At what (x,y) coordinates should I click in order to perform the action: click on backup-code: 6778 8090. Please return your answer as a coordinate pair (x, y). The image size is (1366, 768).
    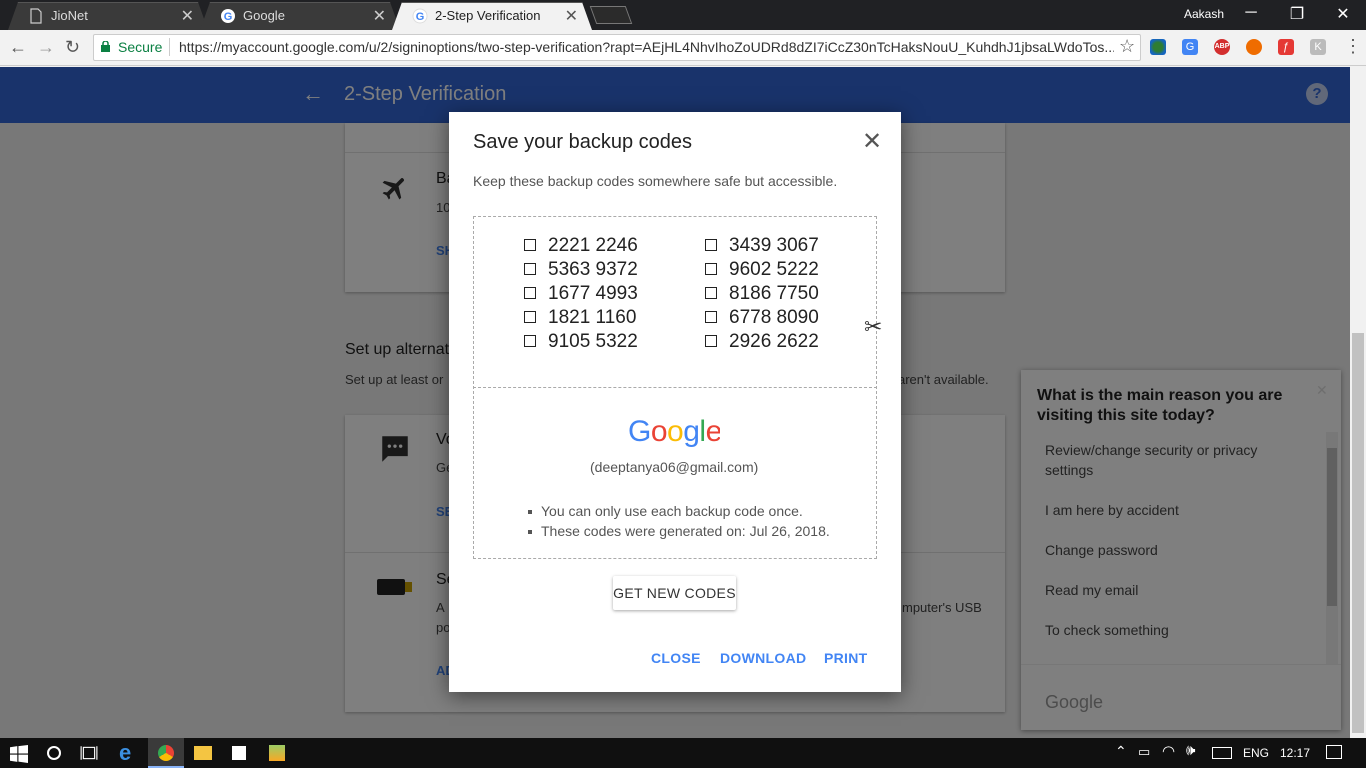
    Looking at the image, I should click on (762, 318).